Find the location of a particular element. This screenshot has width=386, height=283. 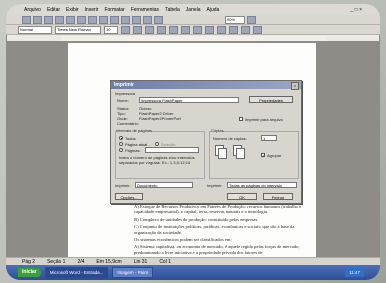

status-pages: 2/4 is located at coordinates (81, 261).